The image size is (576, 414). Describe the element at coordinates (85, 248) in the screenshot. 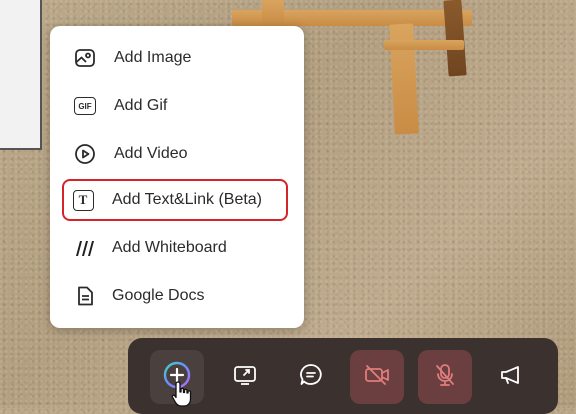

I see `whiteboard-icon` at that location.